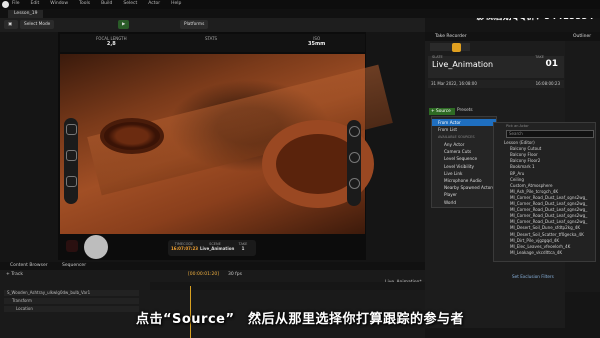  Describe the element at coordinates (496, 66) in the screenshot. I see `slate-box: SLATE TAKE Live_Animation 01` at that location.